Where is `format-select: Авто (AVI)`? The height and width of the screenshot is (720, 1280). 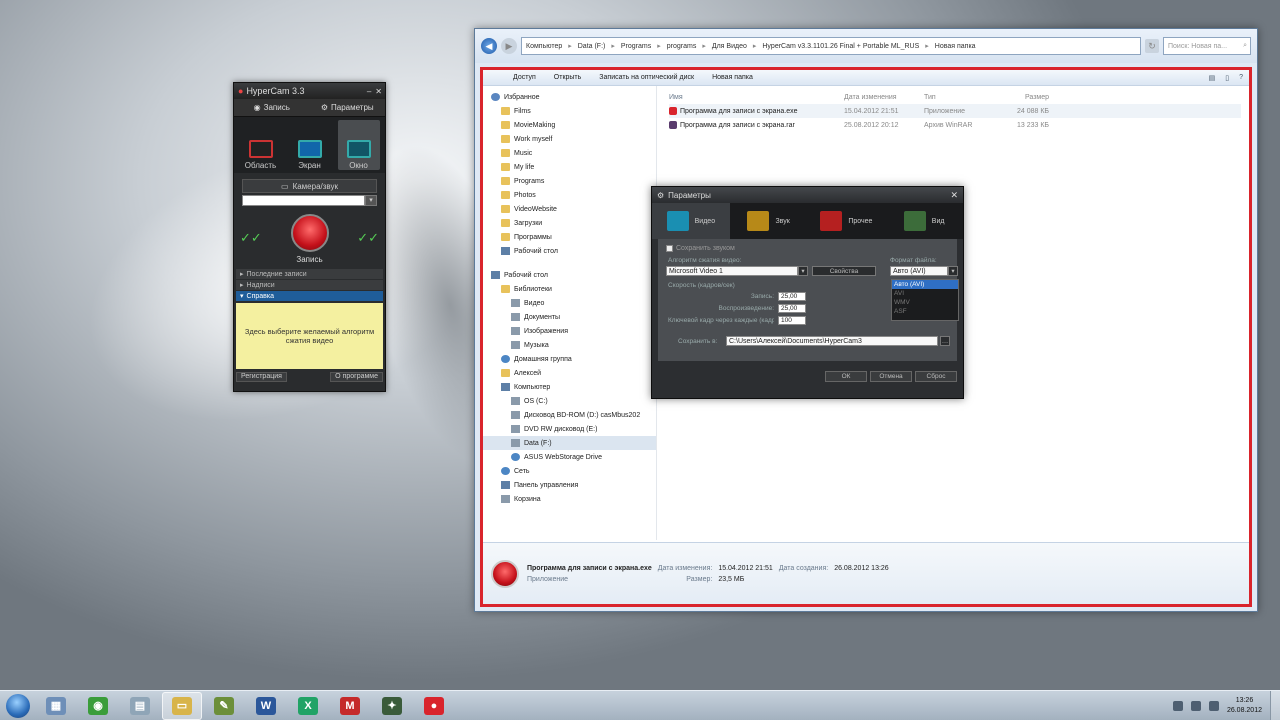 format-select: Авто (AVI) is located at coordinates (919, 271).